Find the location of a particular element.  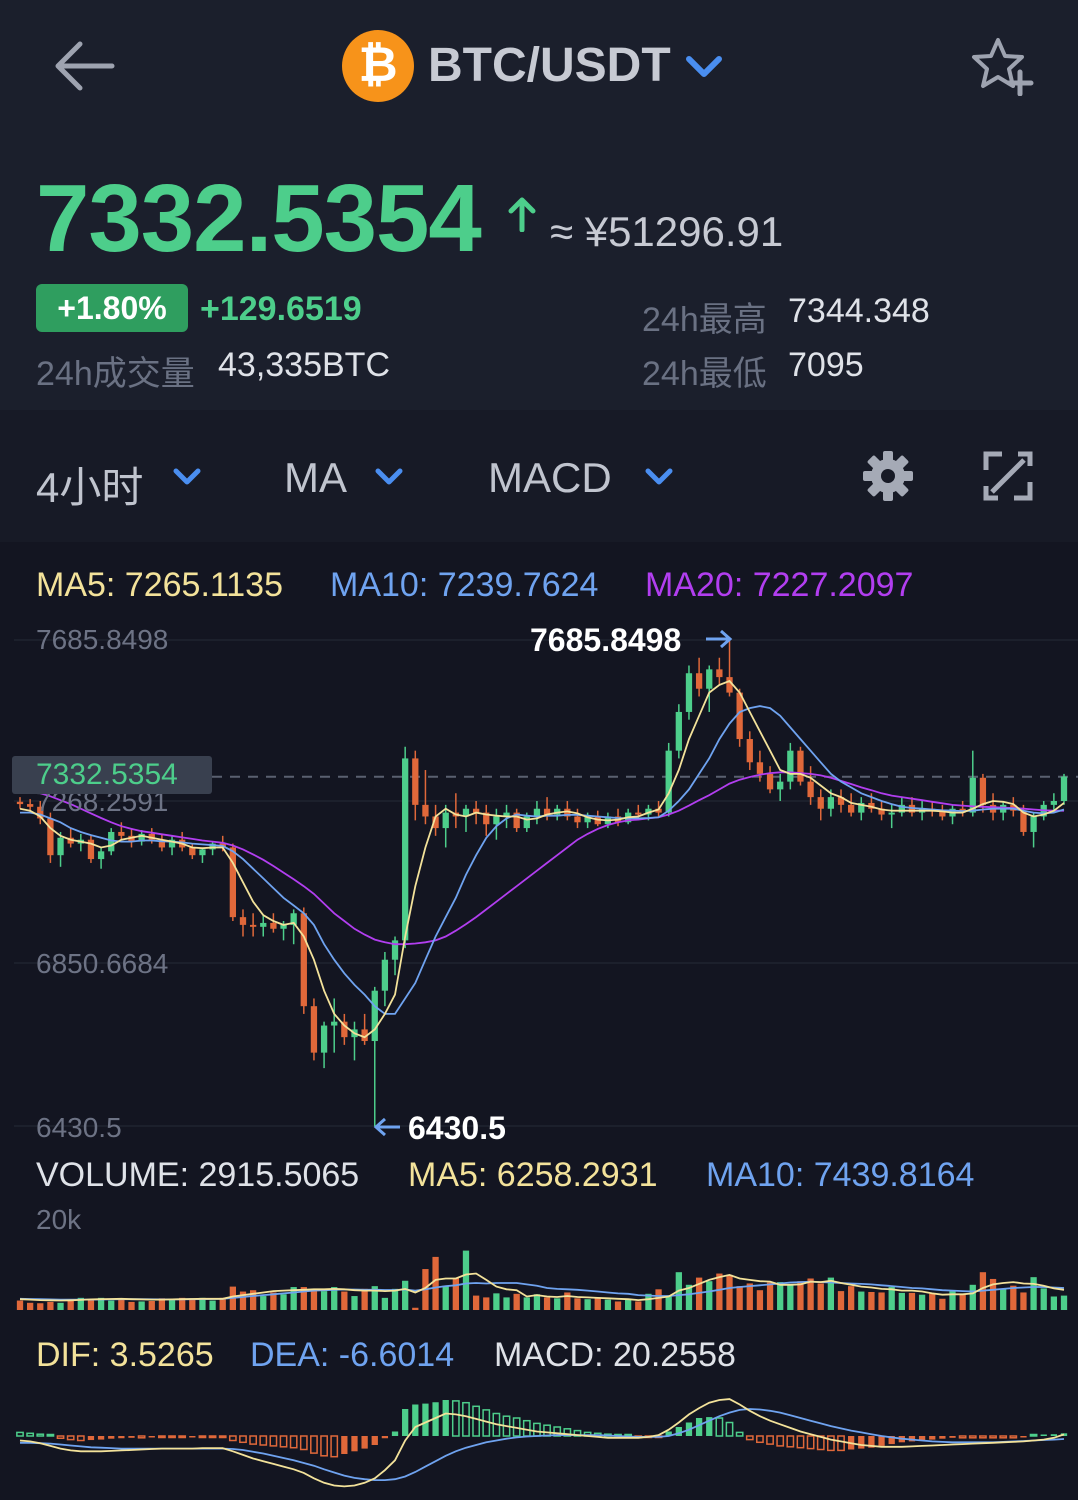

sub-indicator-selector: MACD is located at coordinates (550, 478).